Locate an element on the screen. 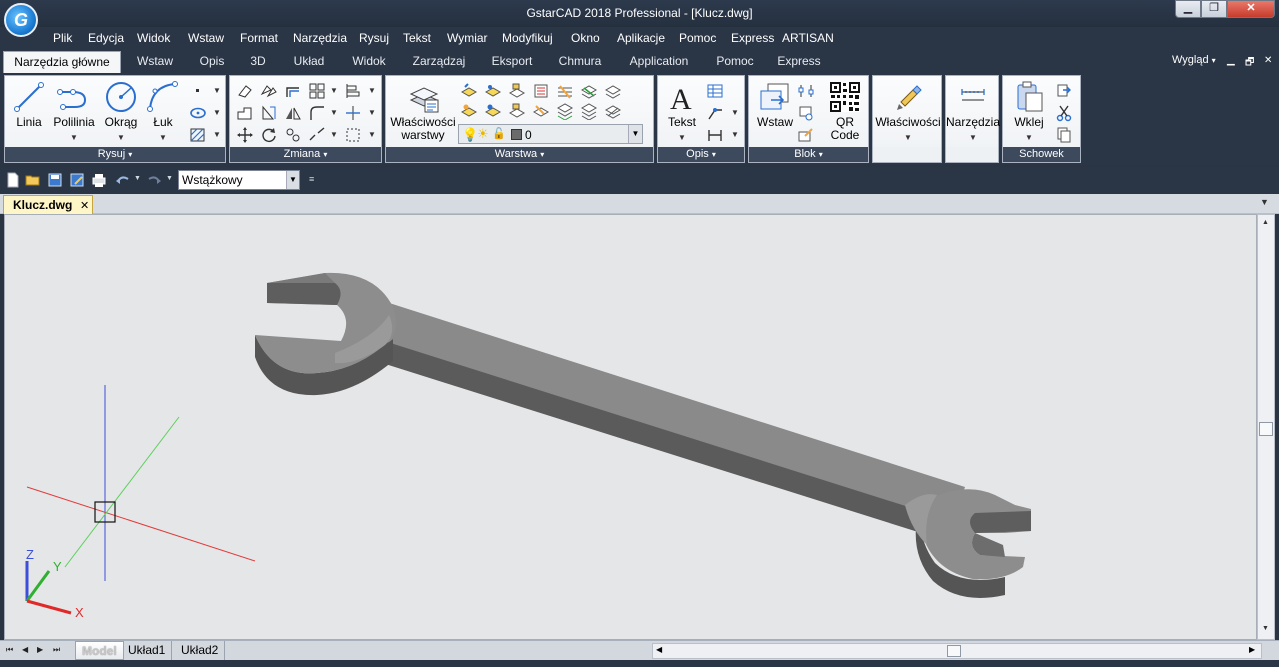 The height and width of the screenshot is (667, 1279). wlasciwosci-tool: Właściwości ▼ is located at coordinates (908, 111).